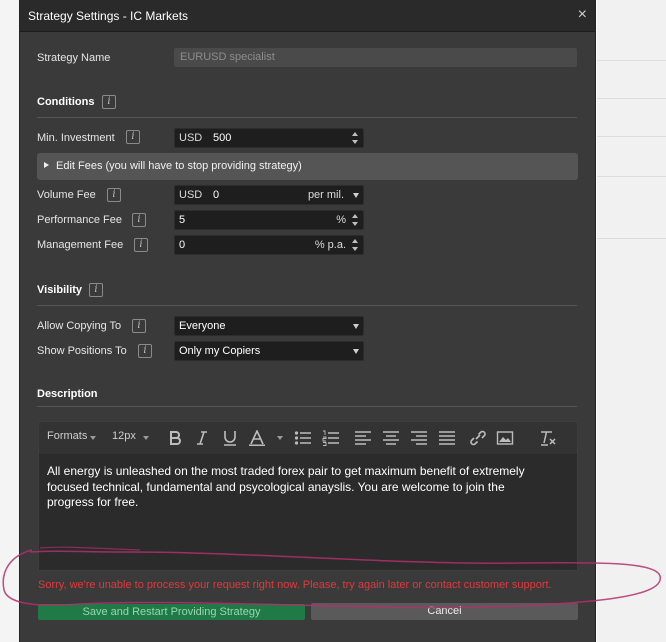 Image resolution: width=666 pixels, height=642 pixels. I want to click on volume-fee-select: USD 0 per mil., so click(269, 195).